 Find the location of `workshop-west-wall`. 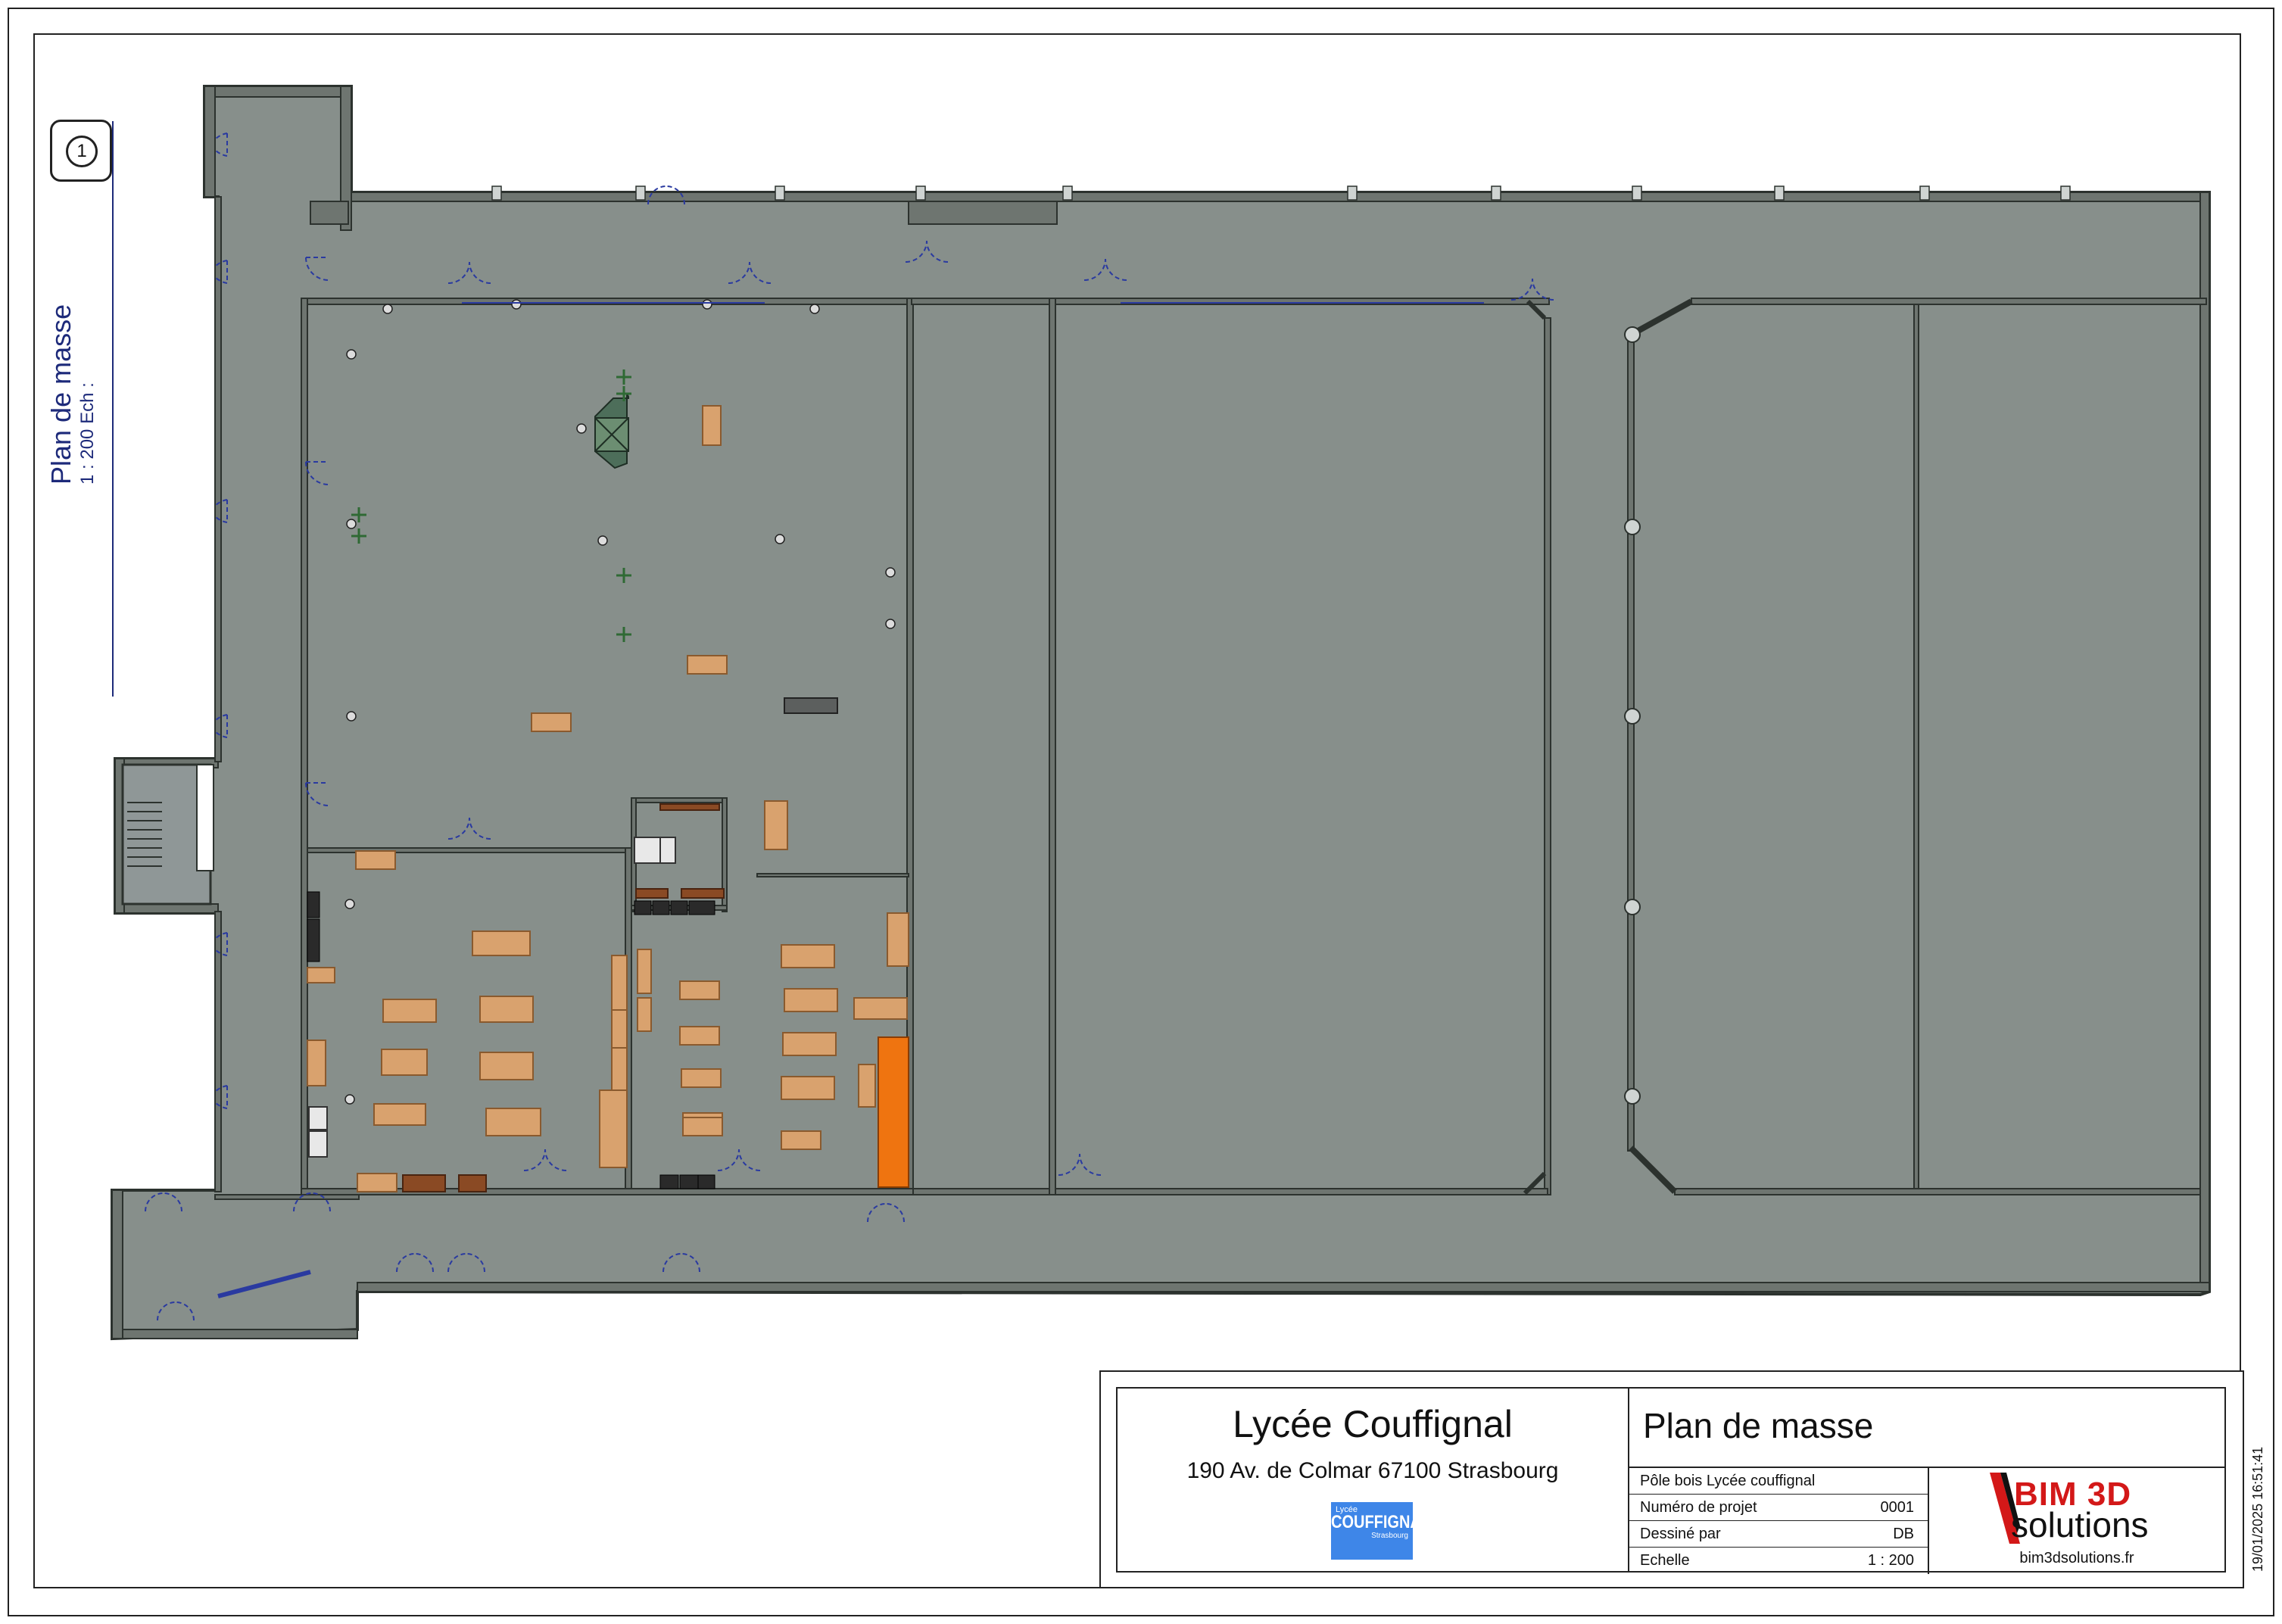

workshop-west-wall is located at coordinates (304, 746).